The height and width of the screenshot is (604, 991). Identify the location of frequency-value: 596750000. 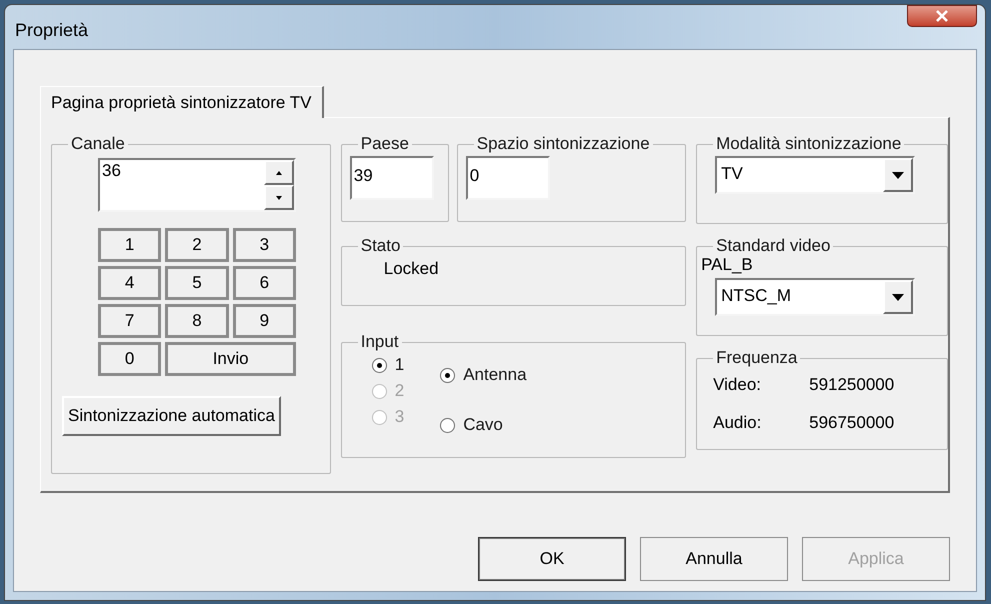
(852, 423).